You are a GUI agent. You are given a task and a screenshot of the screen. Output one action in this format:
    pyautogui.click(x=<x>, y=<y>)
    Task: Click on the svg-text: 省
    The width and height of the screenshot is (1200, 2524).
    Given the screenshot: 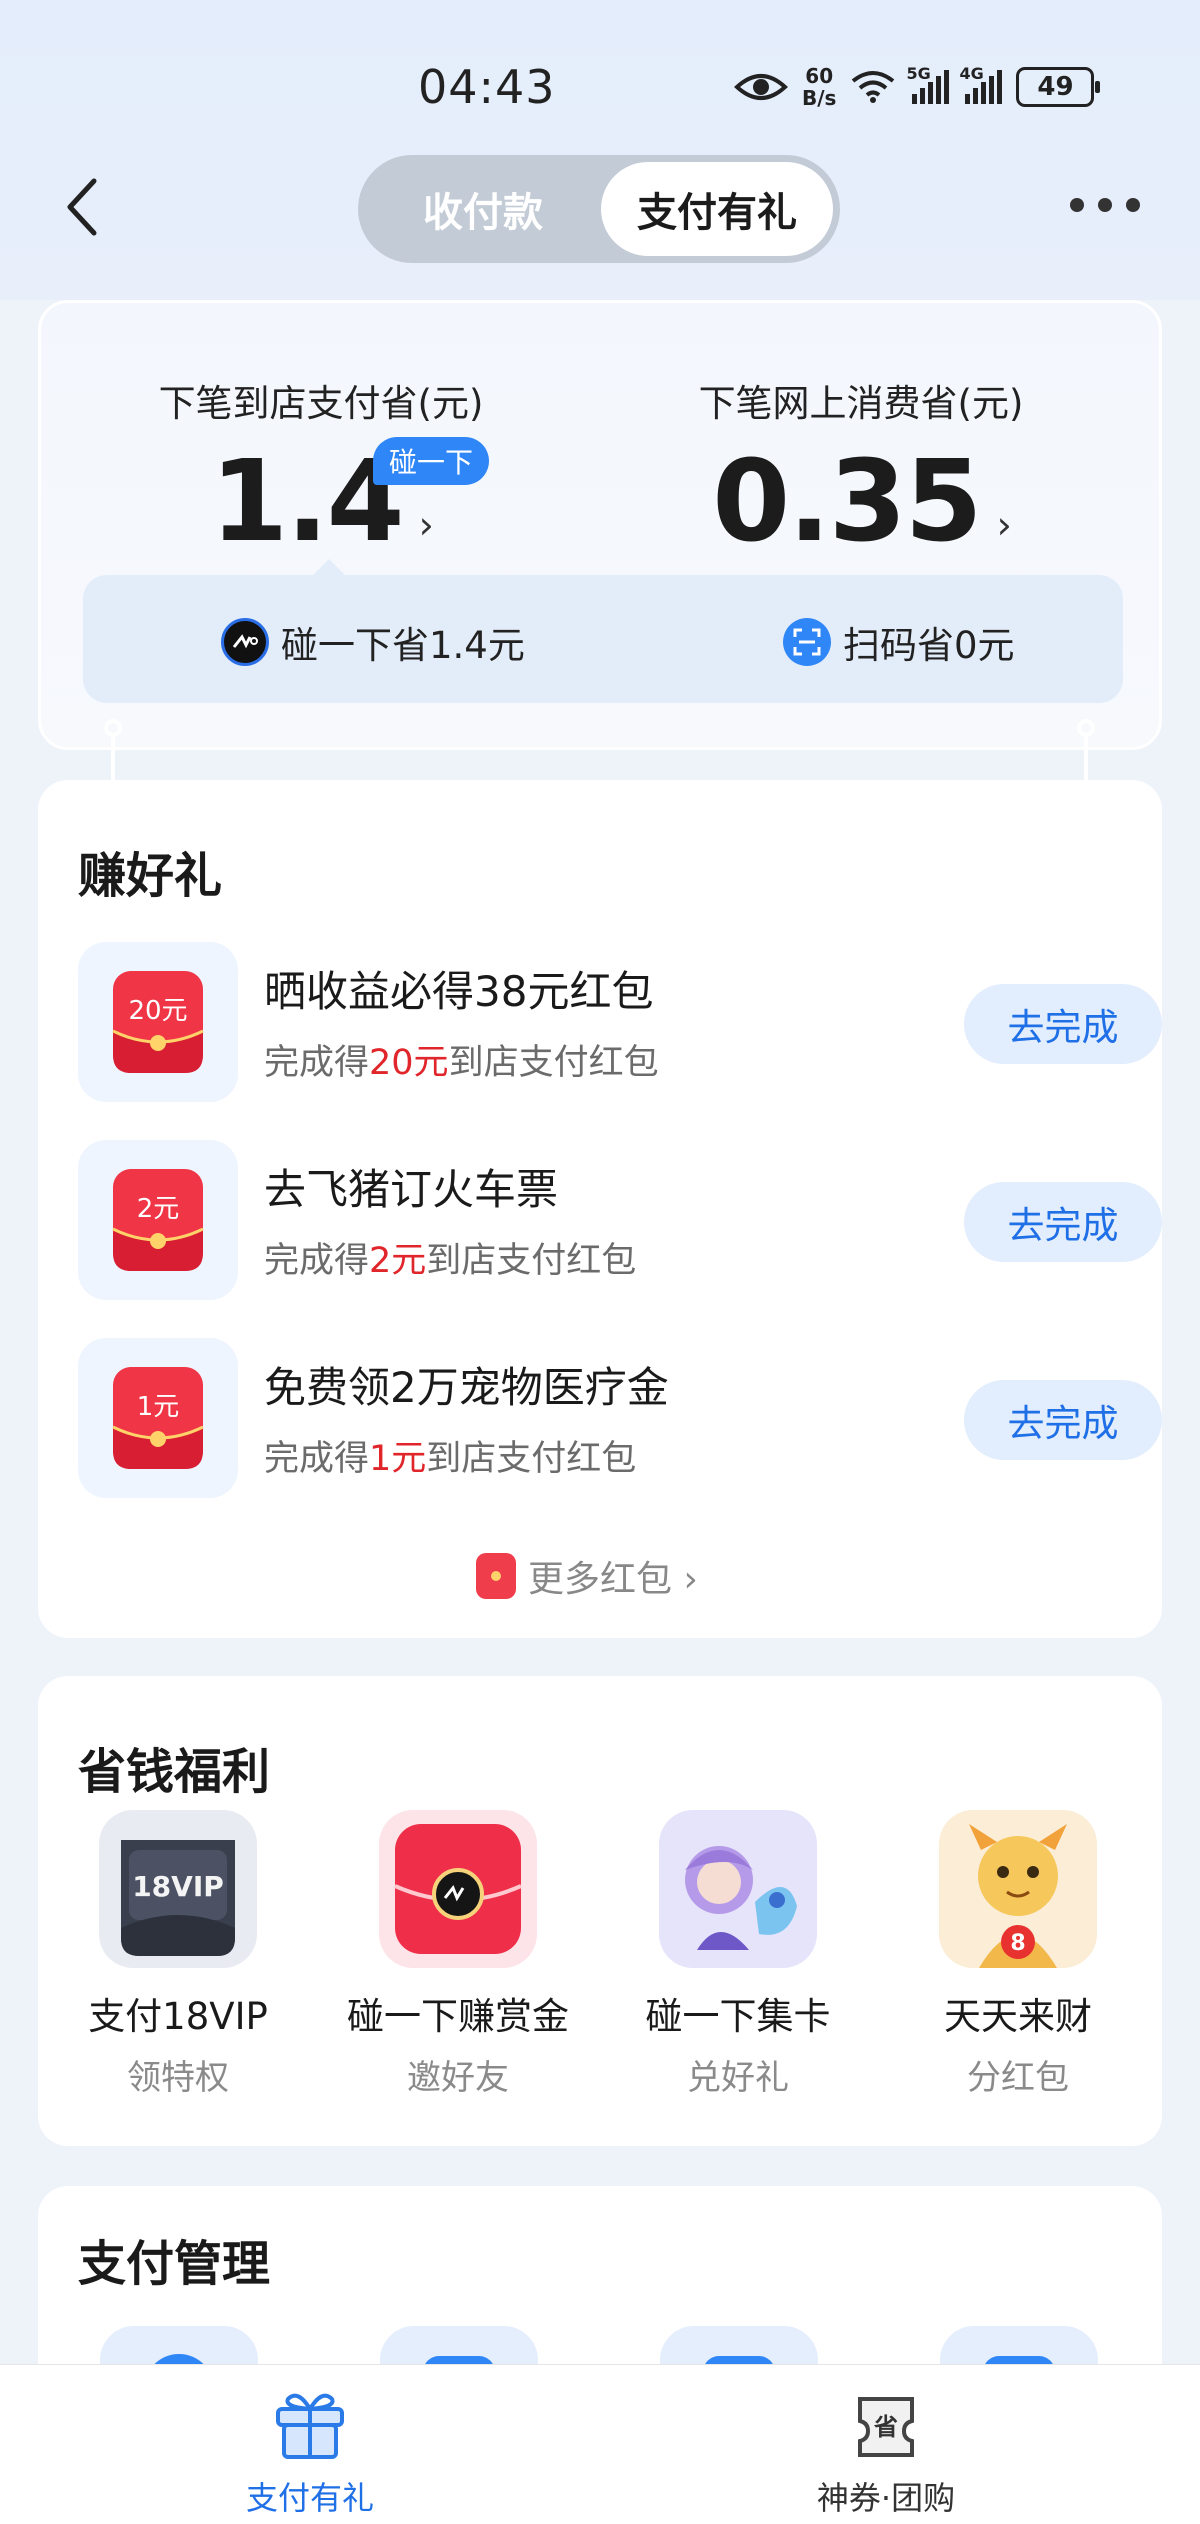 What is the action you would take?
    pyautogui.click(x=885, y=2427)
    